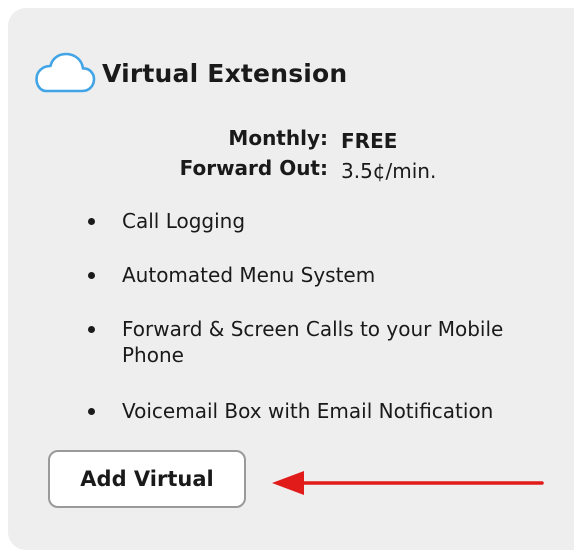 Image resolution: width=574 pixels, height=550 pixels. What do you see at coordinates (249, 275) in the screenshot?
I see `feature-text: Automated Menu System` at bounding box center [249, 275].